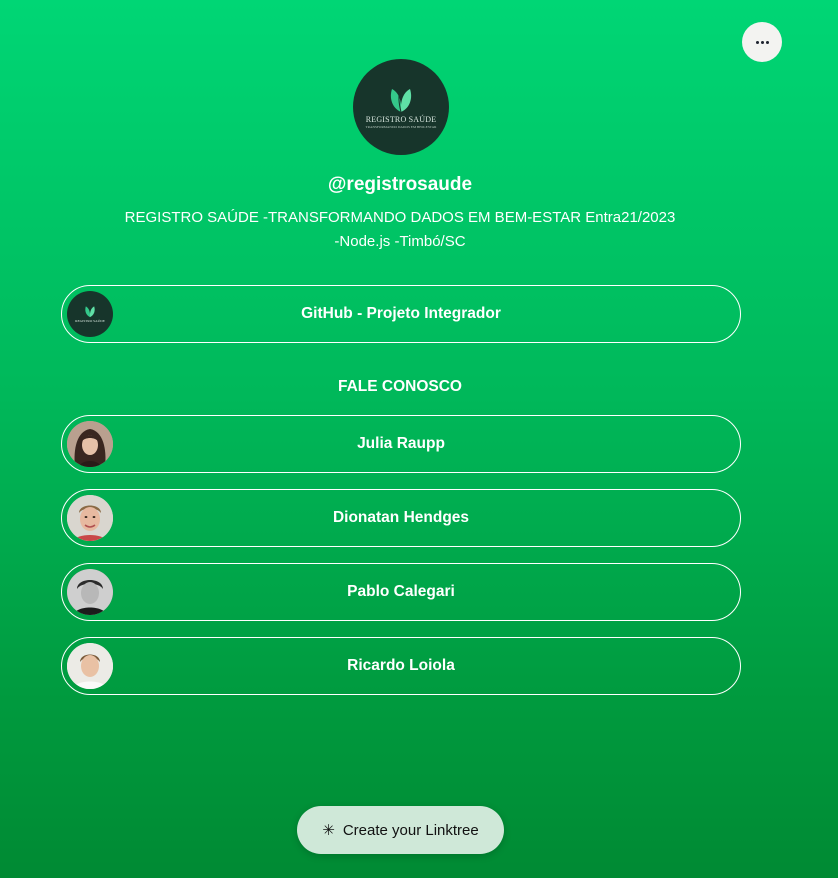  I want to click on more-horizontal-icon, so click(762, 42).